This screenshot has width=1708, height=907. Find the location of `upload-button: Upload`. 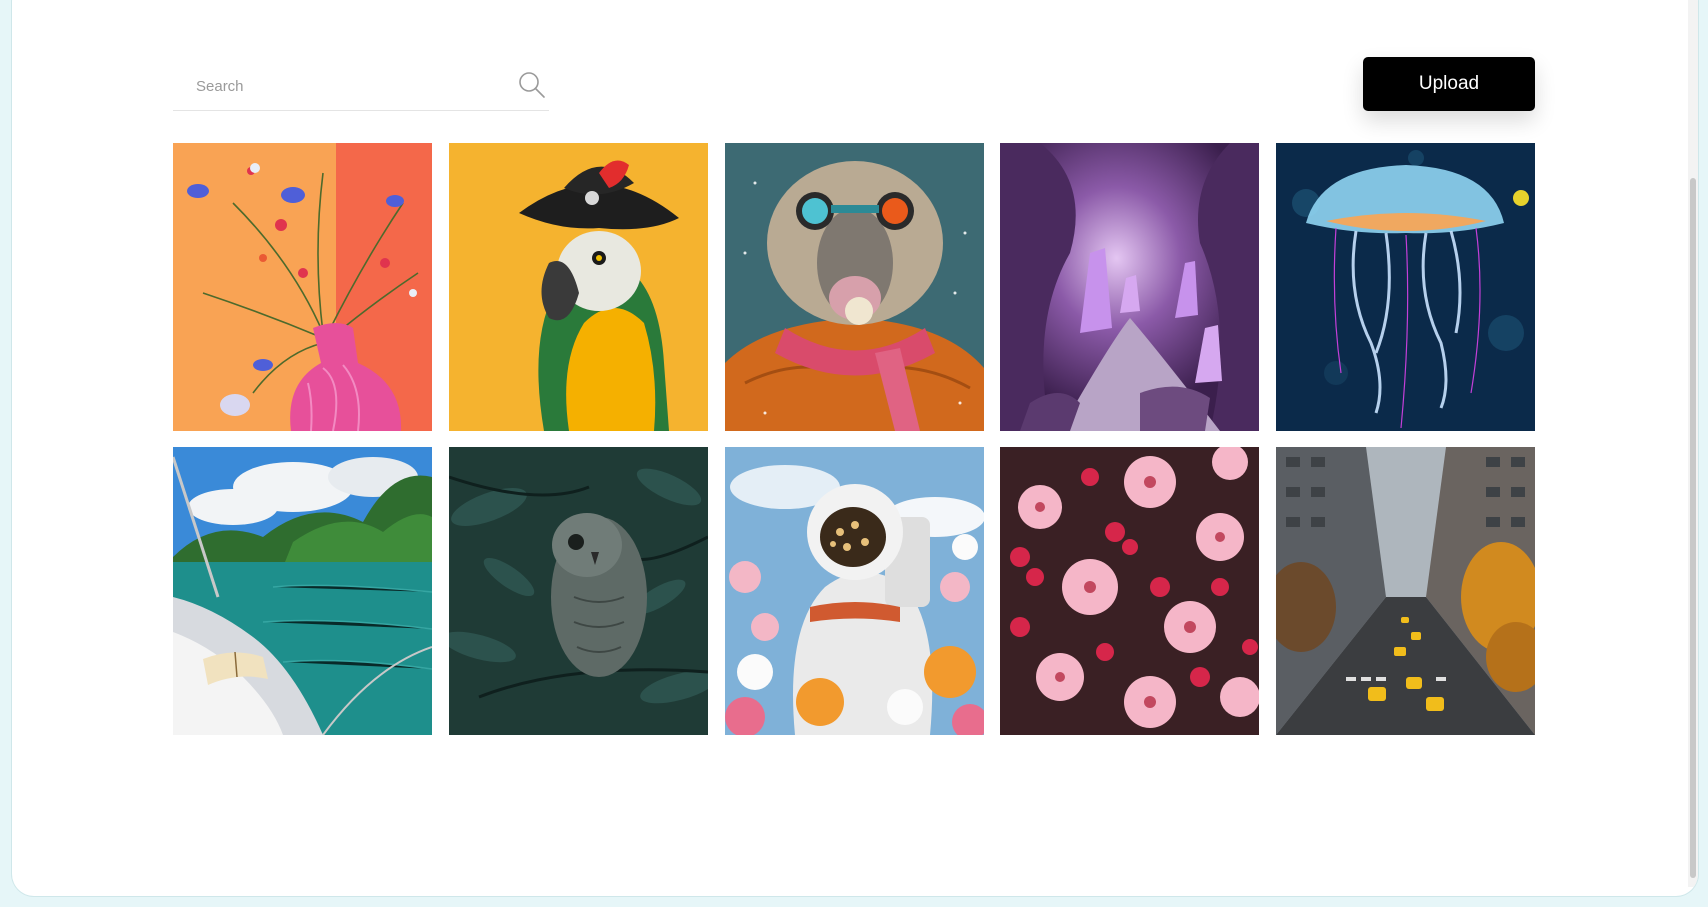

upload-button: Upload is located at coordinates (1449, 84).